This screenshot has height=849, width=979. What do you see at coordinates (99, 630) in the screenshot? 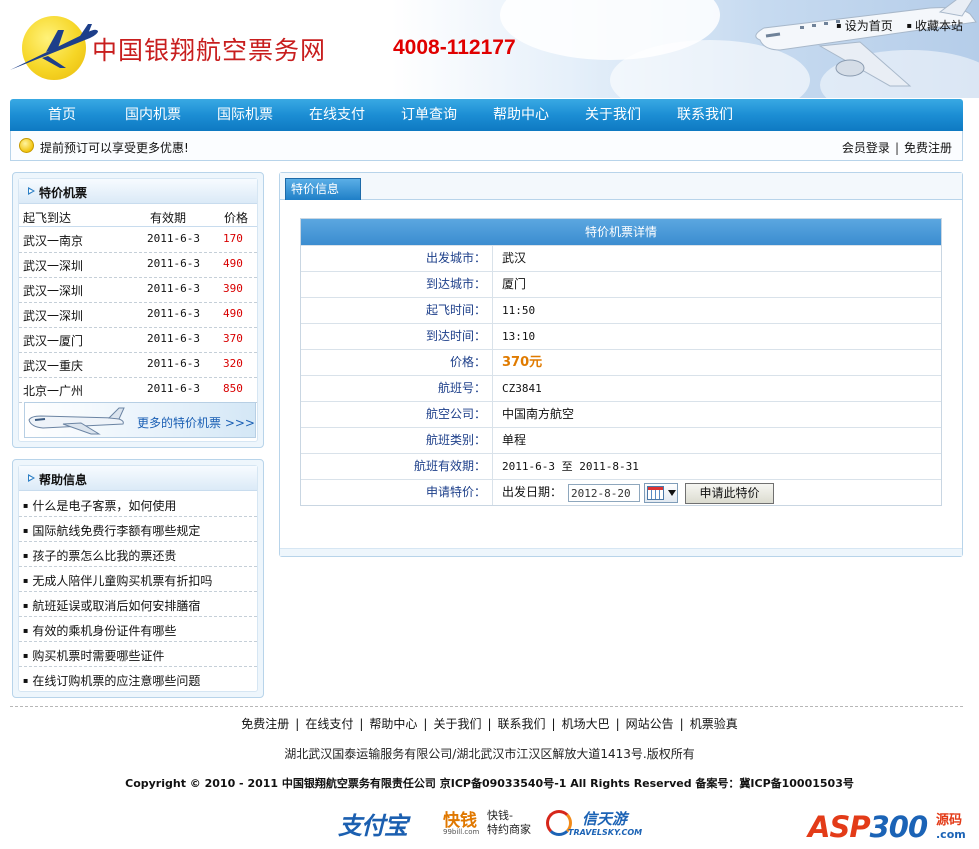
I see `help-link: 有效的乘机身份证件有哪些` at bounding box center [99, 630].